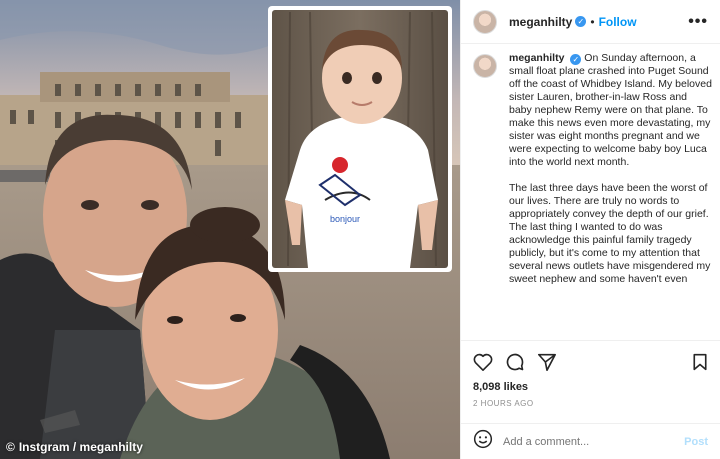 This screenshot has height=459, width=720. Describe the element at coordinates (698, 22) in the screenshot. I see `more-options-button: •••` at that location.